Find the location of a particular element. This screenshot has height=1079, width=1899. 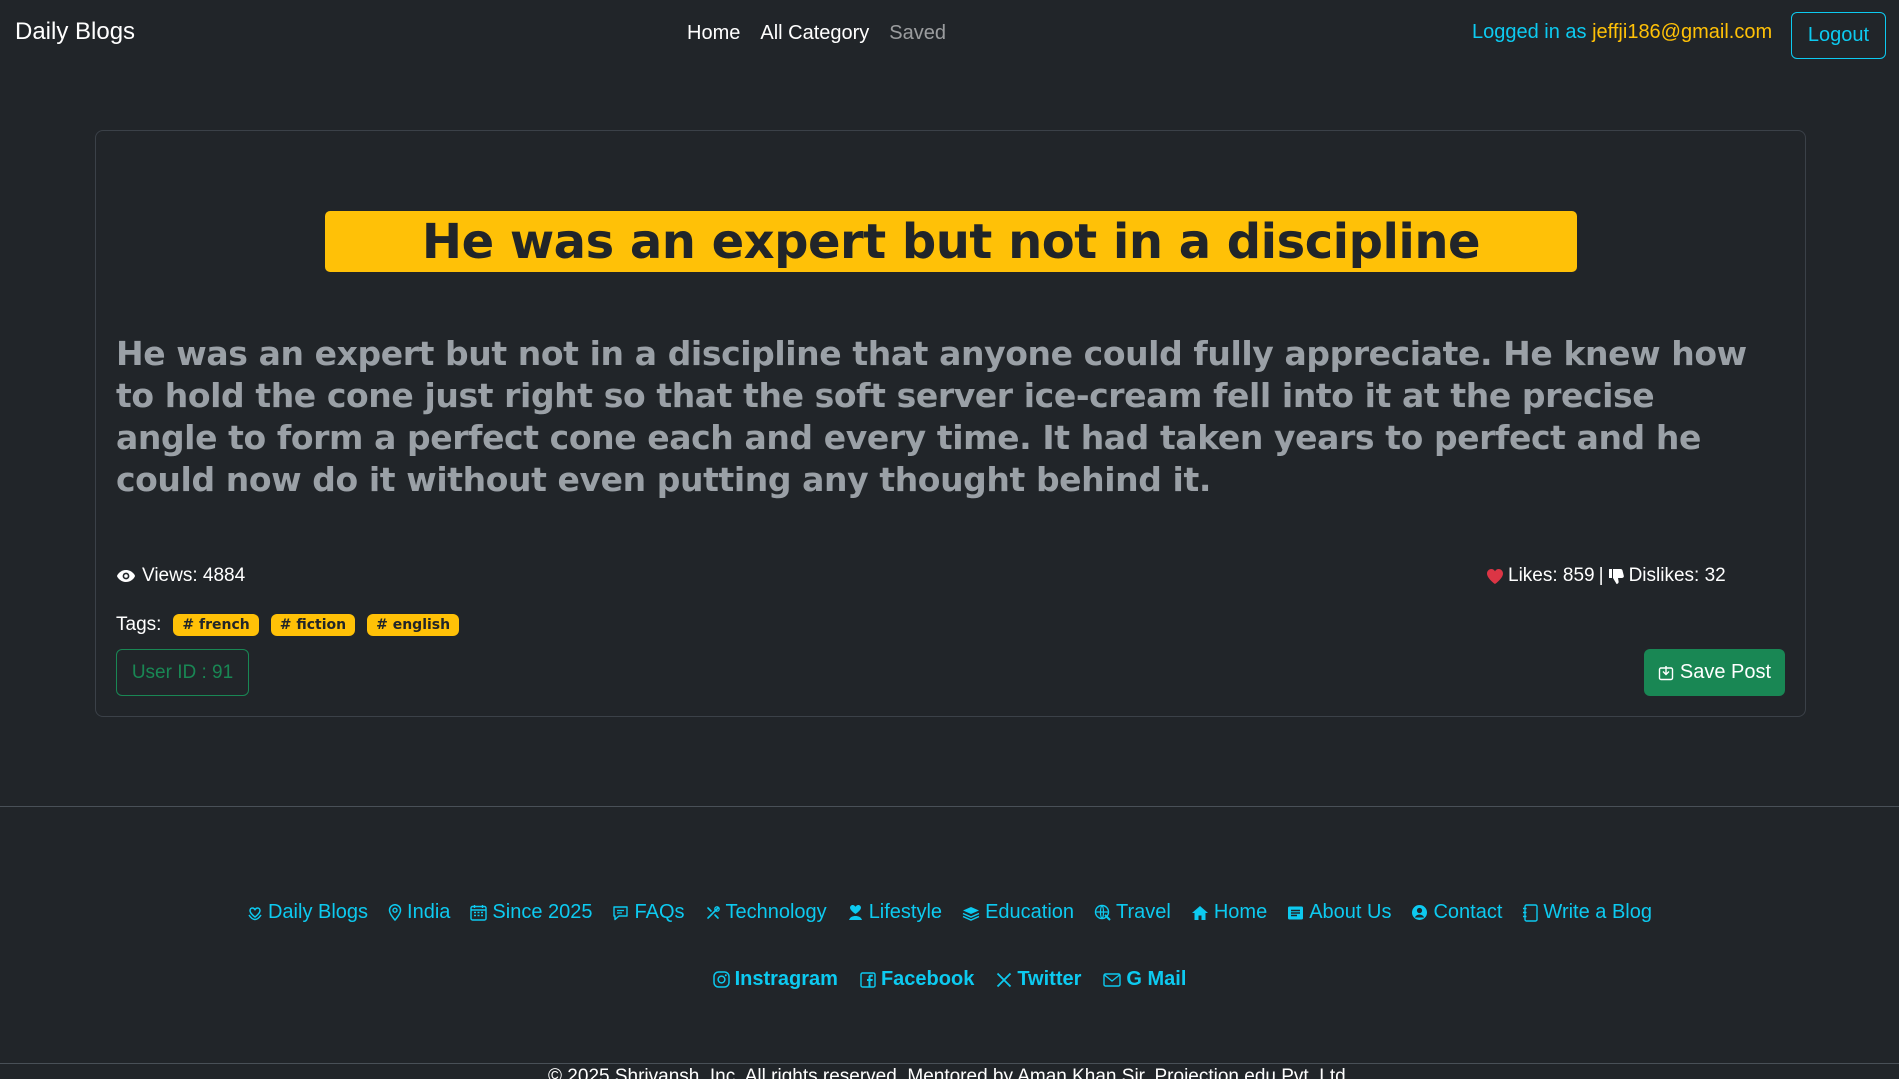

social-link-gmail: G Mail is located at coordinates (1144, 979).